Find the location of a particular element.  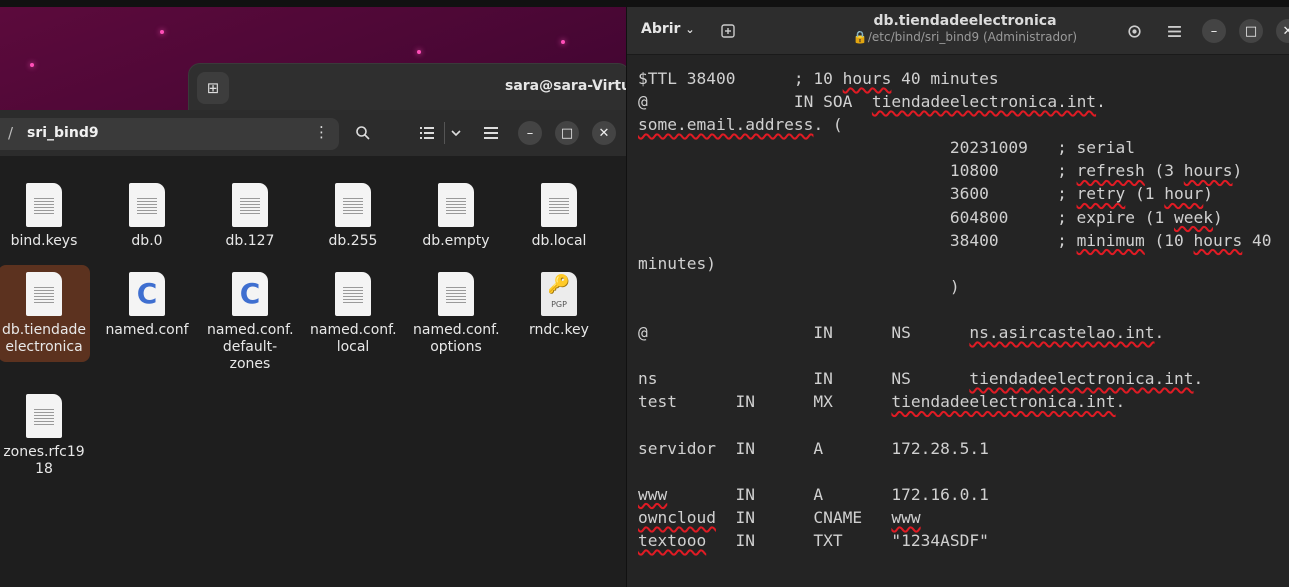

file-name: db.empty is located at coordinates (456, 241).